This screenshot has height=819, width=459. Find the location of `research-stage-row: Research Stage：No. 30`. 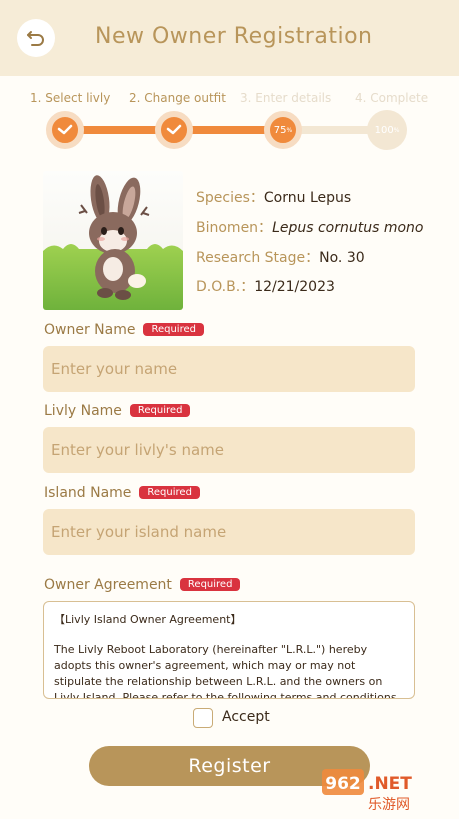

research-stage-row: Research Stage：No. 30 is located at coordinates (280, 257).